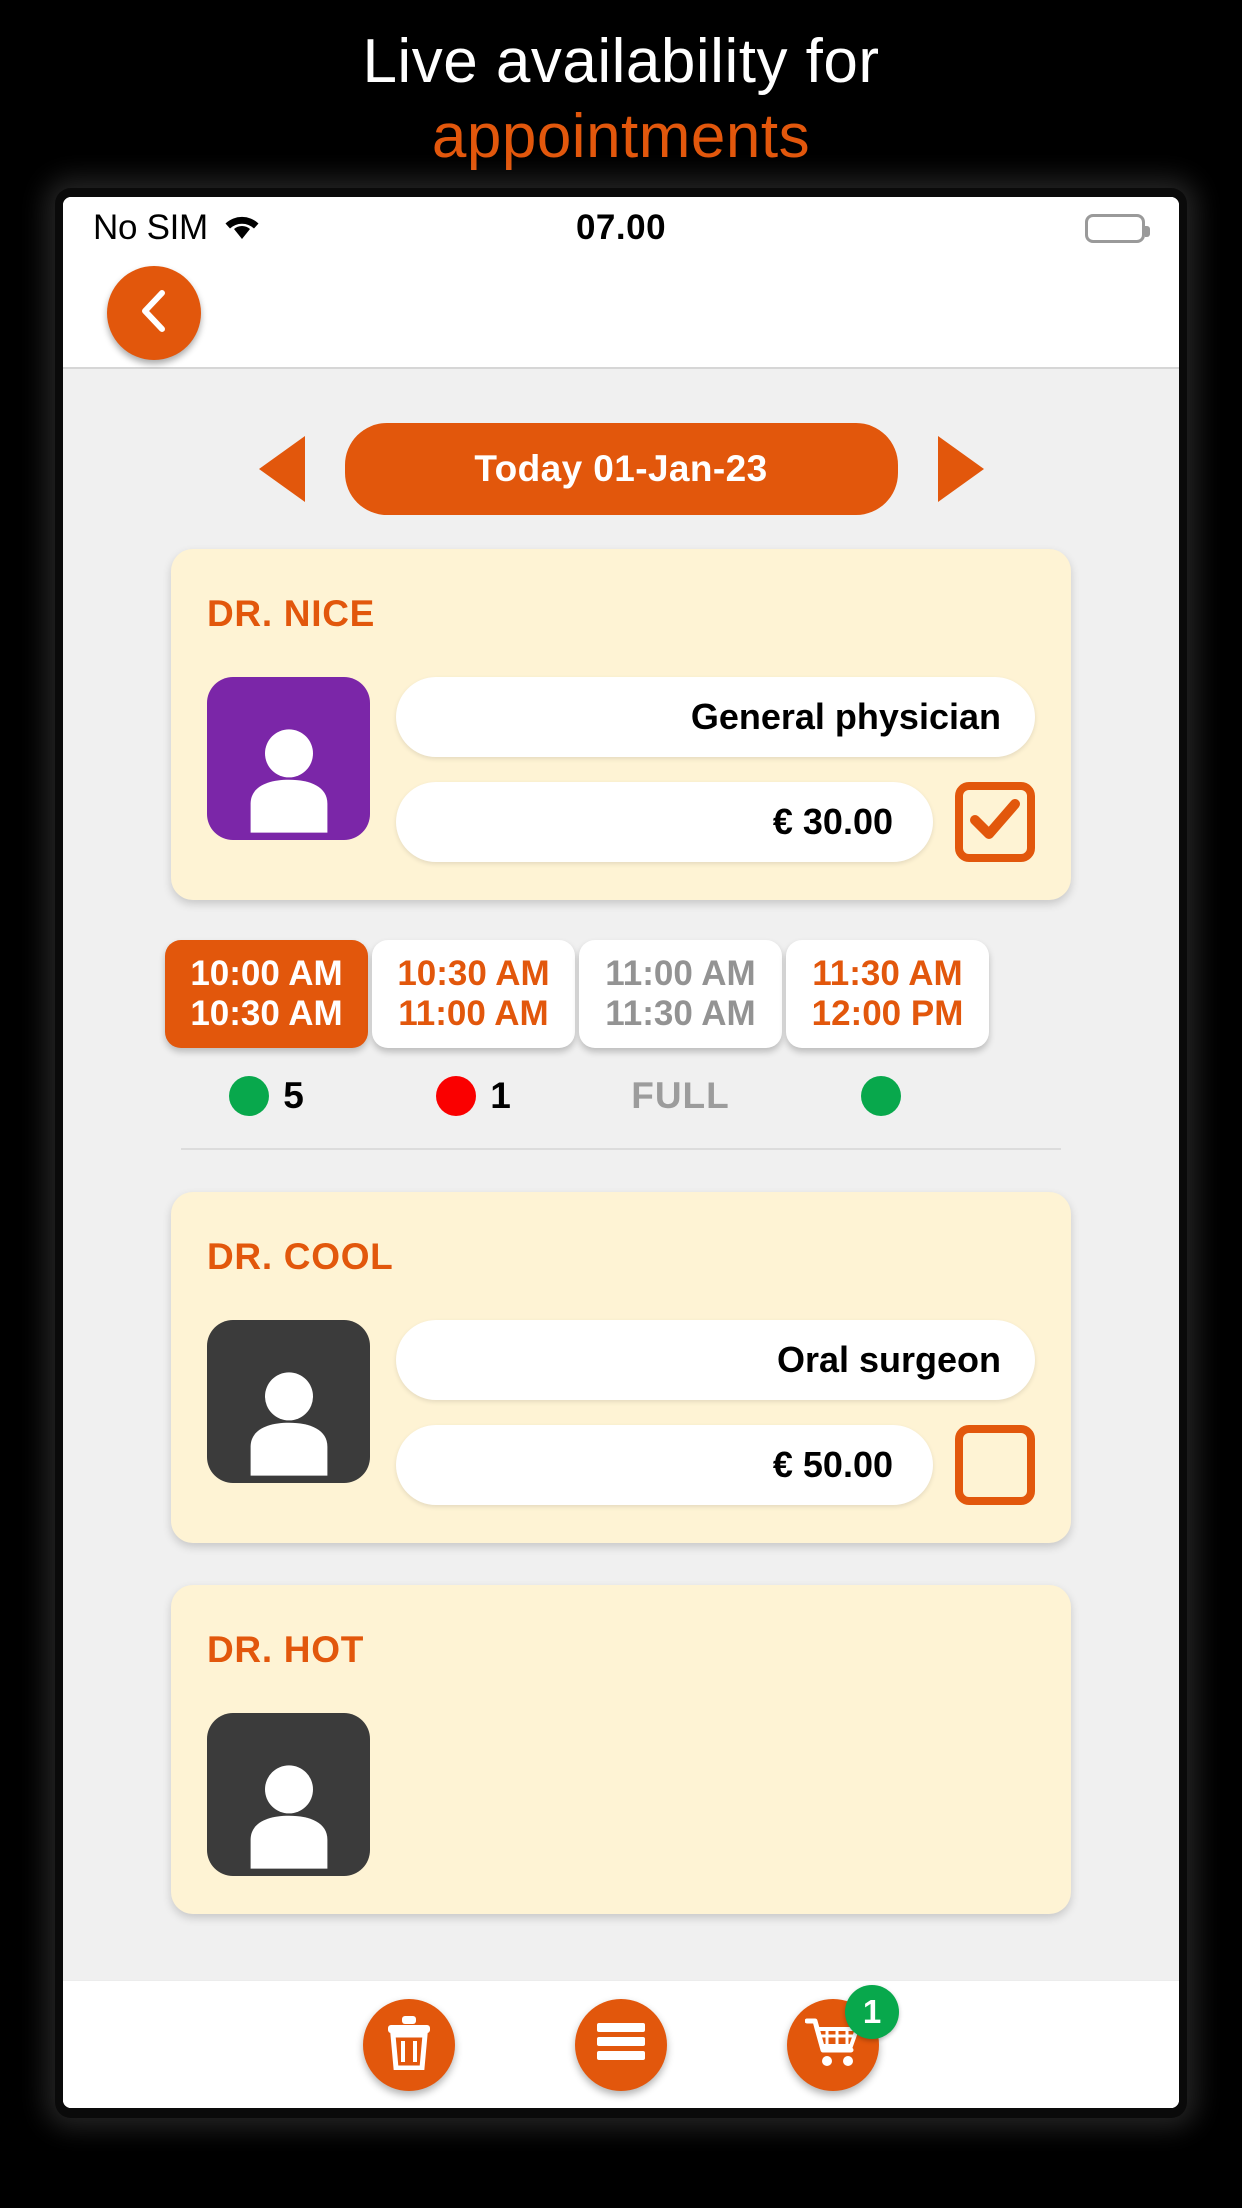 The height and width of the screenshot is (2208, 1242). I want to click on status-bar-right, so click(1117, 228).